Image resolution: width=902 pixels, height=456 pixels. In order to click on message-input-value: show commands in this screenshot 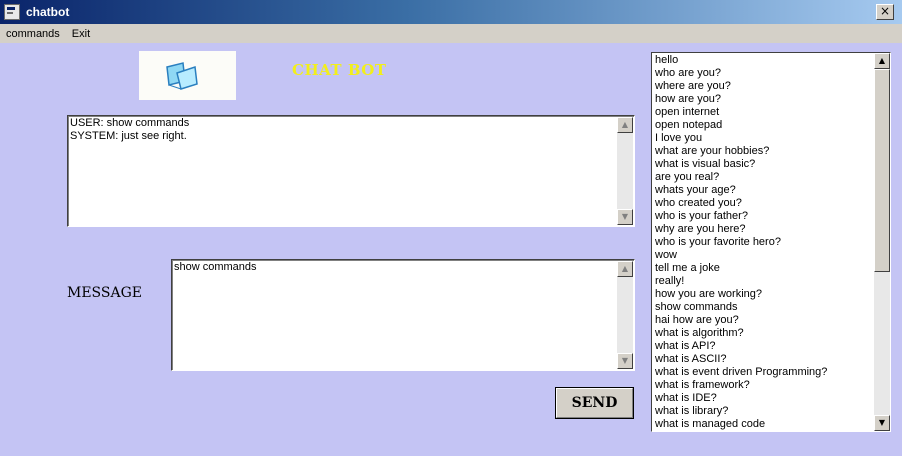, I will do `click(215, 267)`.